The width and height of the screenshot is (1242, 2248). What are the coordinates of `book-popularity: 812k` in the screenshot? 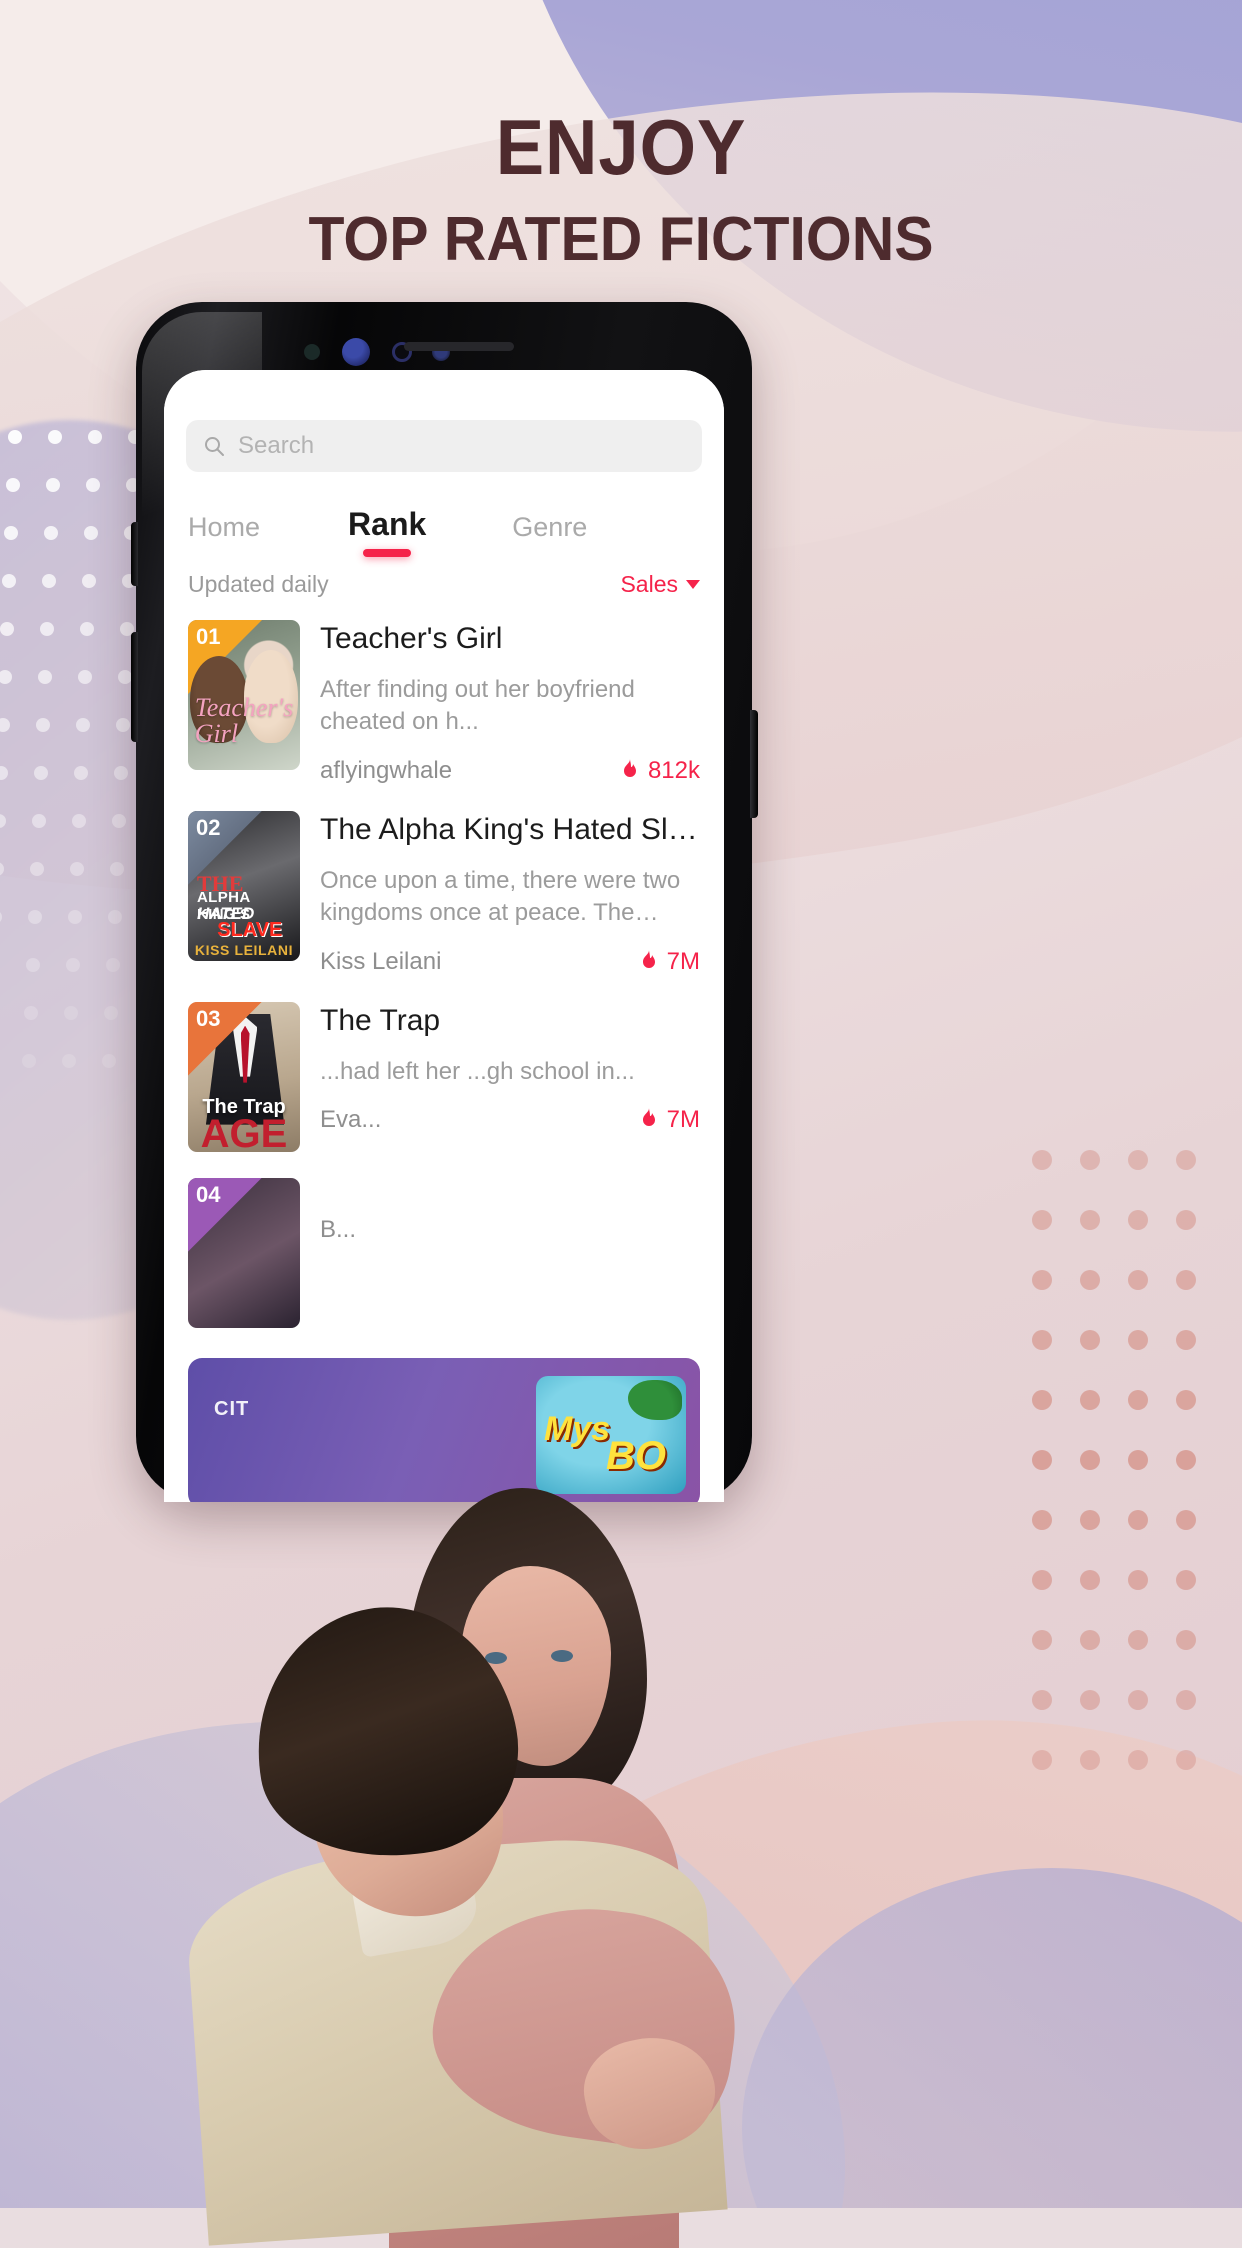 It's located at (660, 771).